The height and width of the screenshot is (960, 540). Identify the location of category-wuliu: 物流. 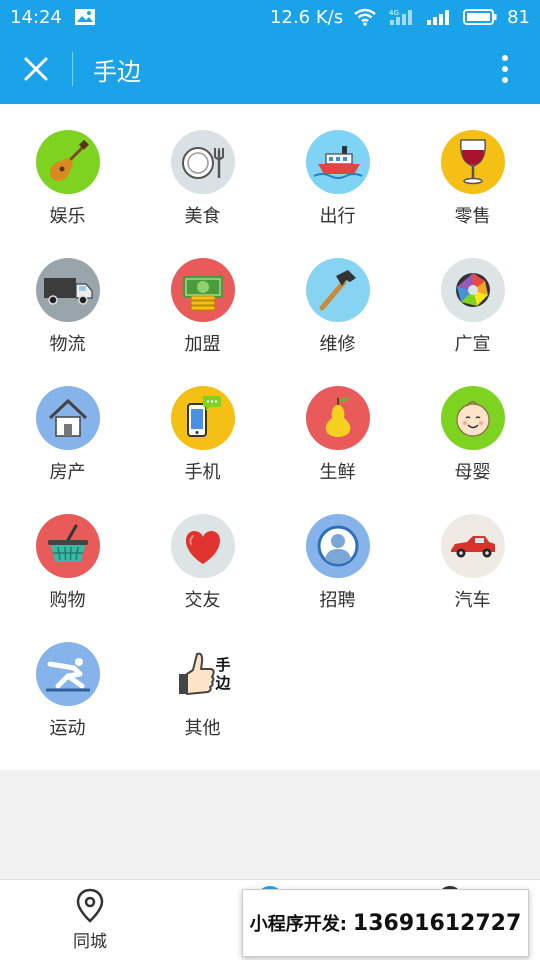
(67, 322).